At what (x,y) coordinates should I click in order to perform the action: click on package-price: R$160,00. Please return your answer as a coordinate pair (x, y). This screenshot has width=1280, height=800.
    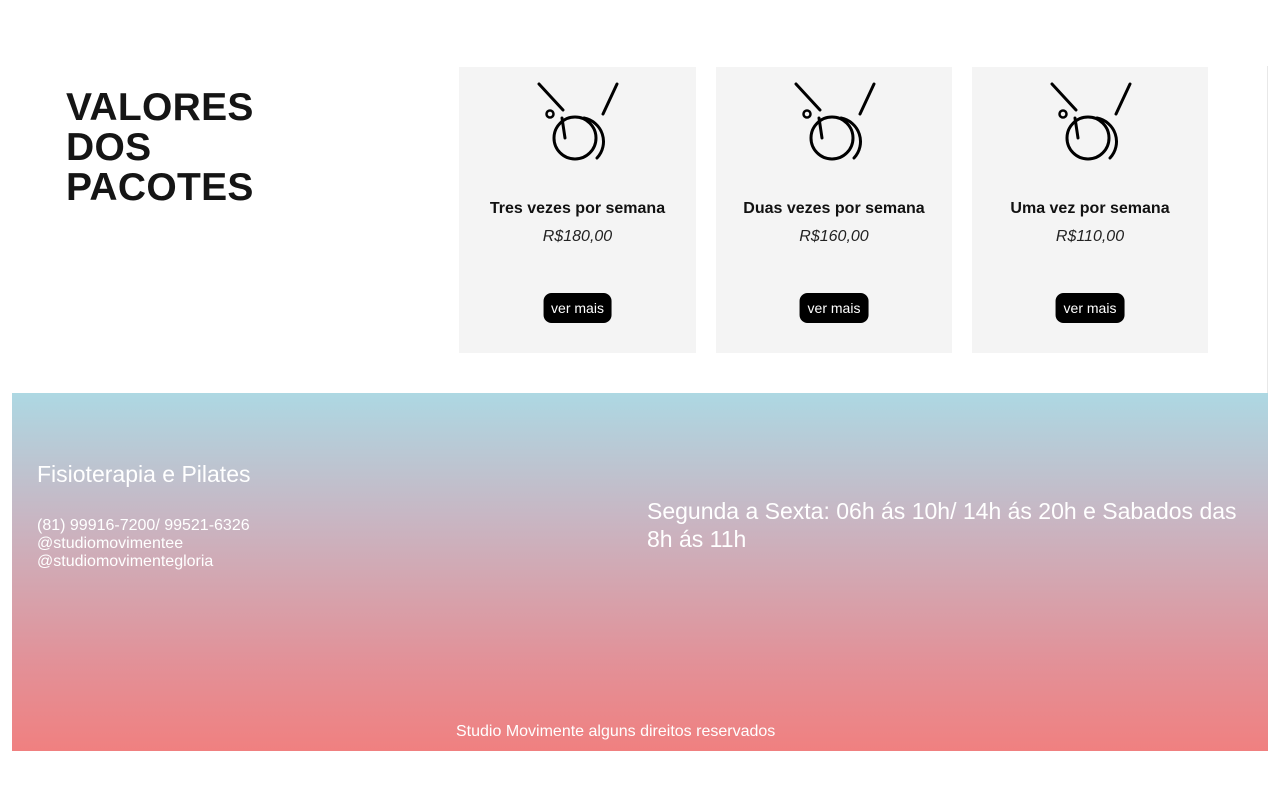
    Looking at the image, I should click on (834, 236).